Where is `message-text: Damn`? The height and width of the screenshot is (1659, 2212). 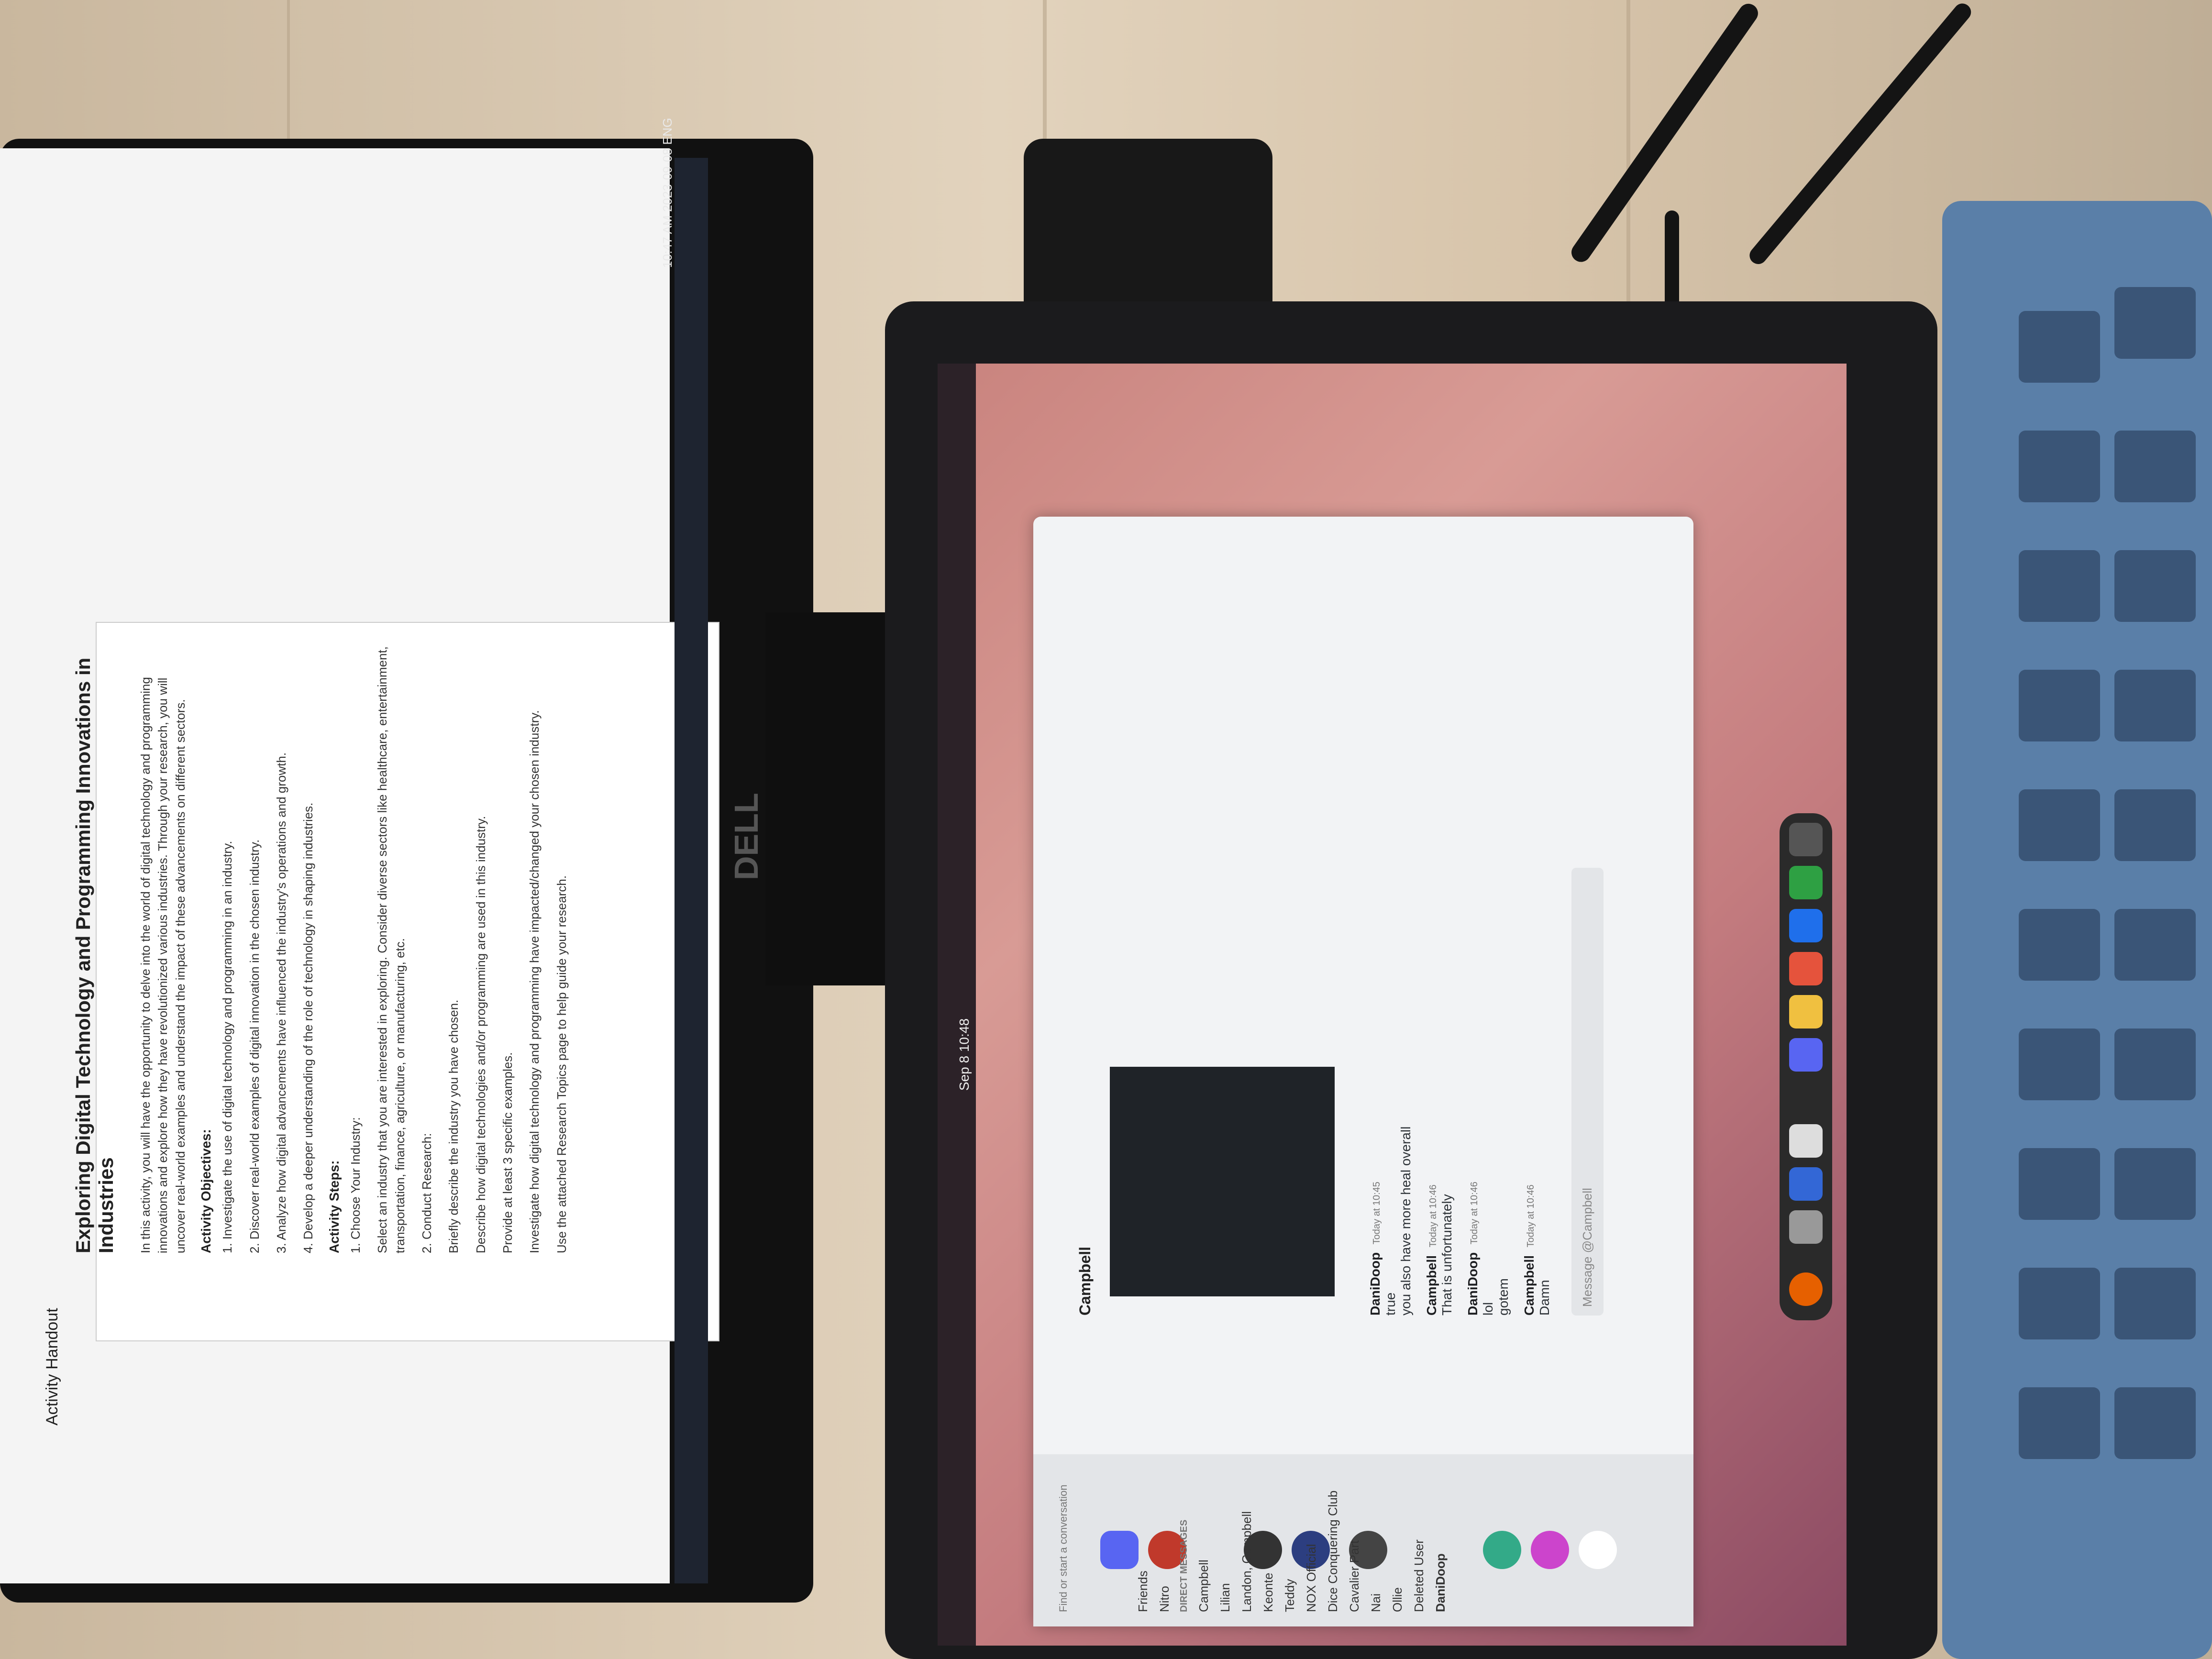 message-text: Damn is located at coordinates (1544, 1298).